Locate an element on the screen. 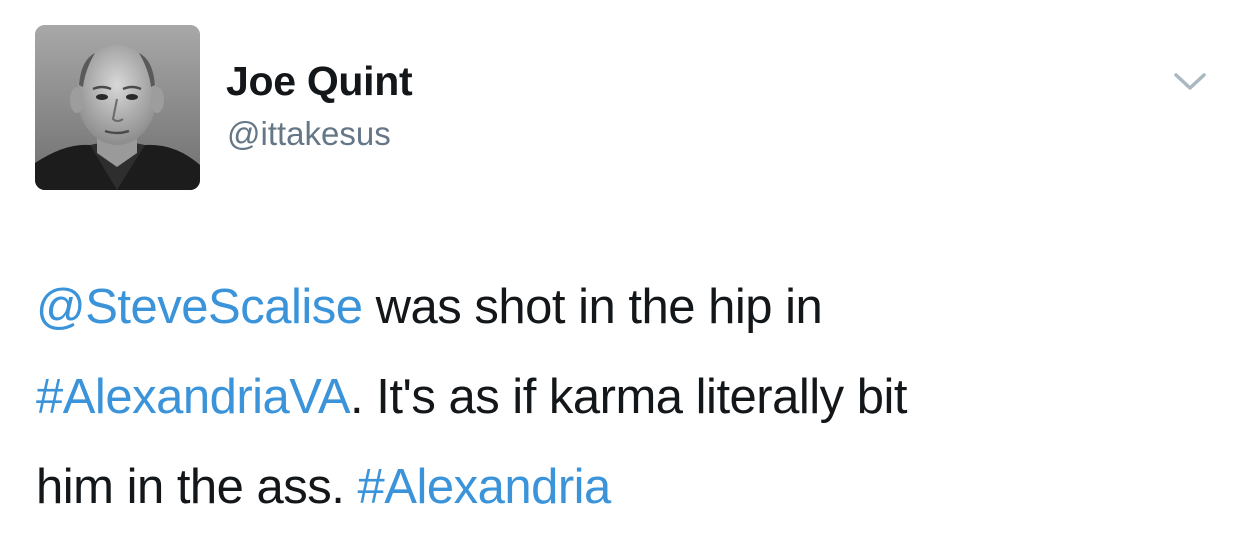 This screenshot has width=1240, height=553. tweet-text-segment: was shot in the hip in is located at coordinates (592, 307).